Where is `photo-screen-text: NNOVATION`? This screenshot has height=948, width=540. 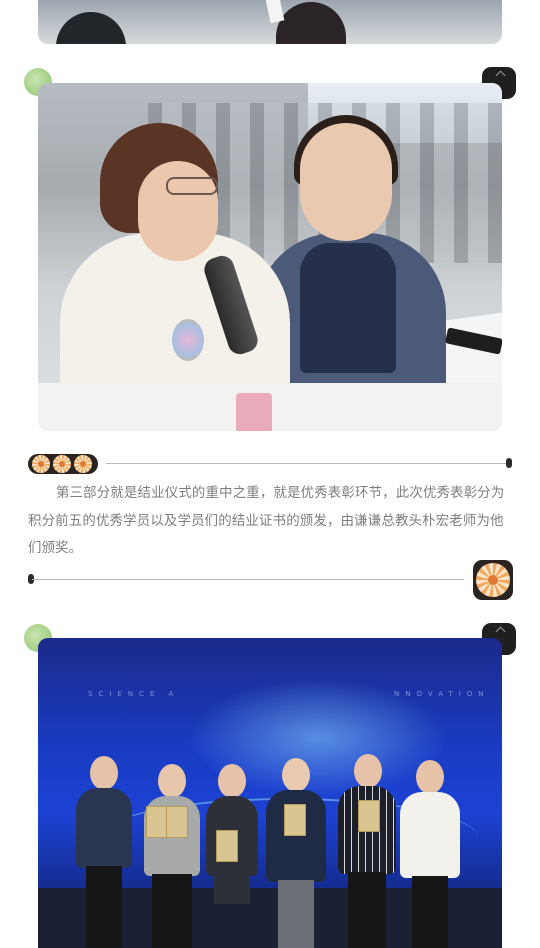
photo-screen-text: NNOVATION is located at coordinates (442, 694).